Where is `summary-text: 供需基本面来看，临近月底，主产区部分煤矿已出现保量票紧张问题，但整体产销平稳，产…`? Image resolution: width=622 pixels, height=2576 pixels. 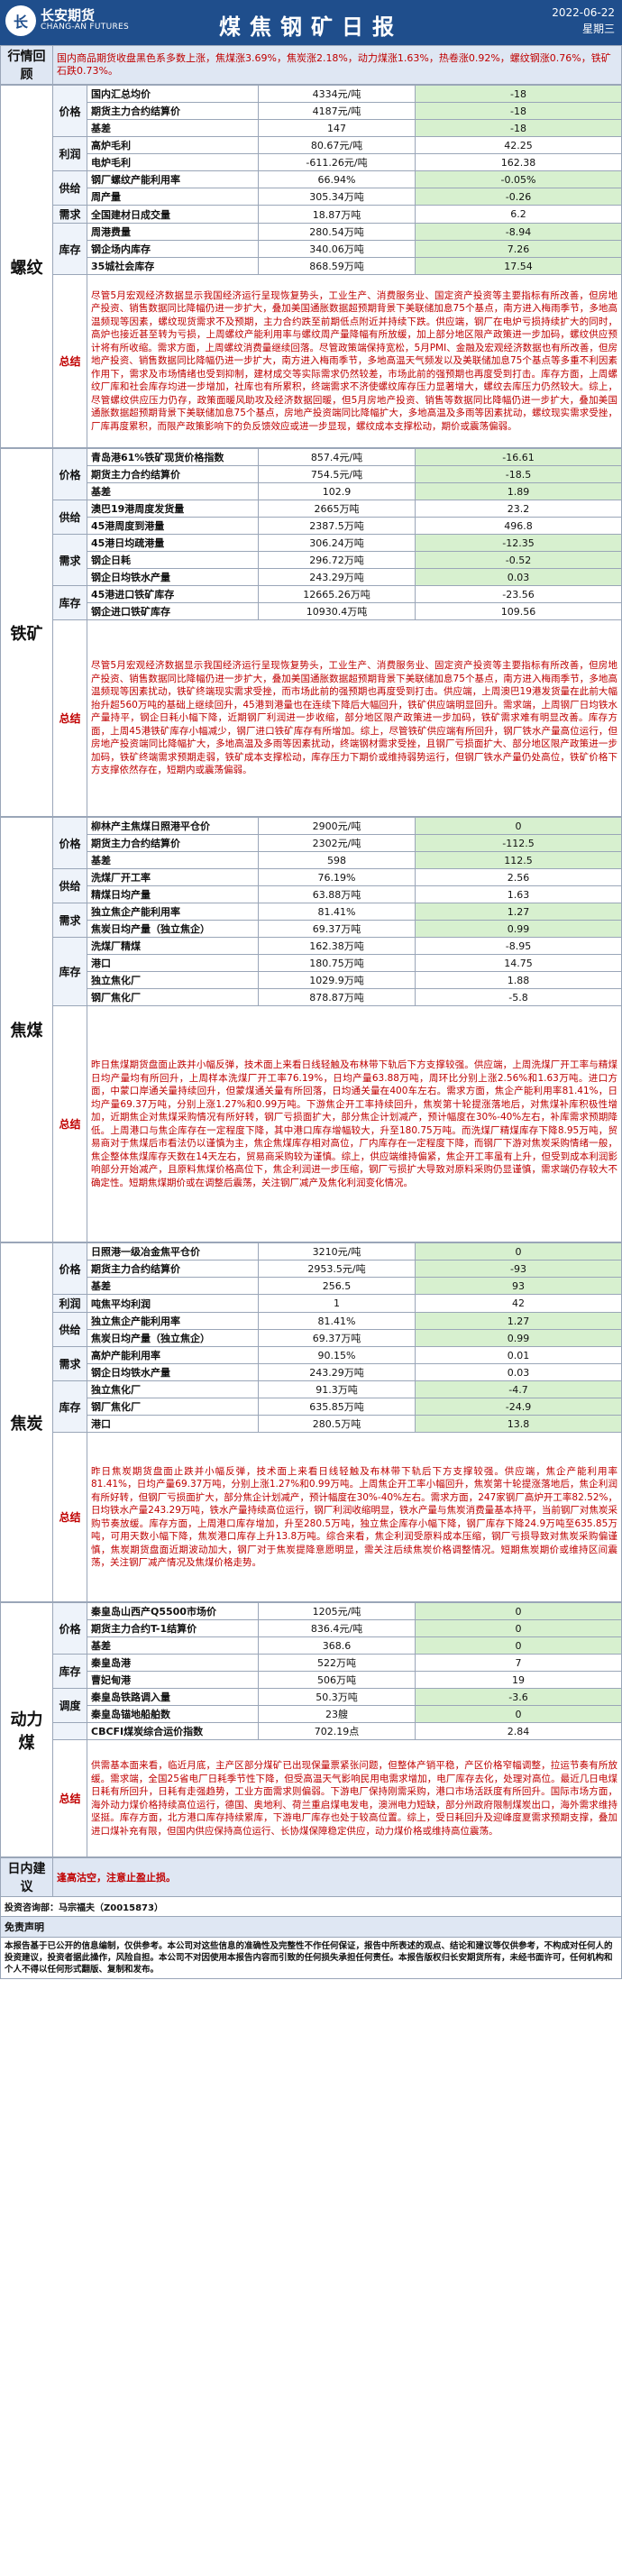
summary-text: 供需基本面来看，临近月底，主产区部分煤矿已出现保量票紧张问题，但整体产销平稳，产… is located at coordinates (355, 1798).